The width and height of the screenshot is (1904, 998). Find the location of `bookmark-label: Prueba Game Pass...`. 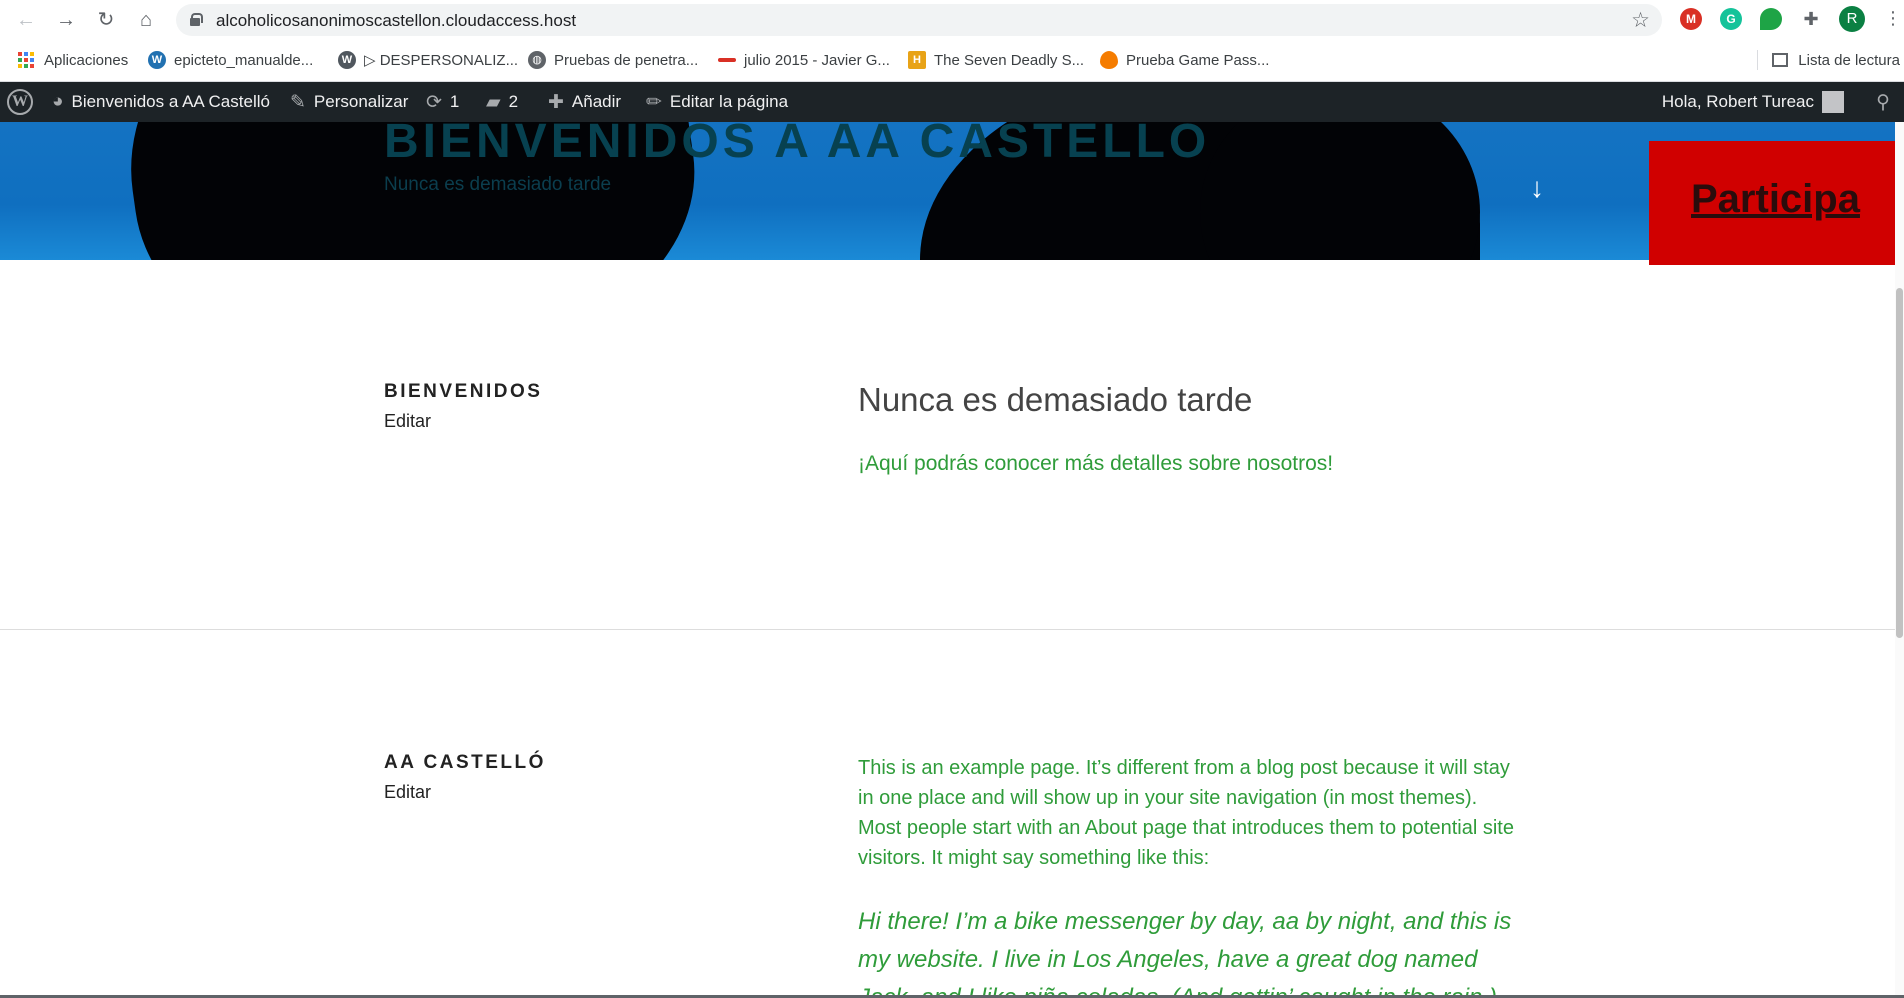

bookmark-label: Prueba Game Pass... is located at coordinates (1198, 60).